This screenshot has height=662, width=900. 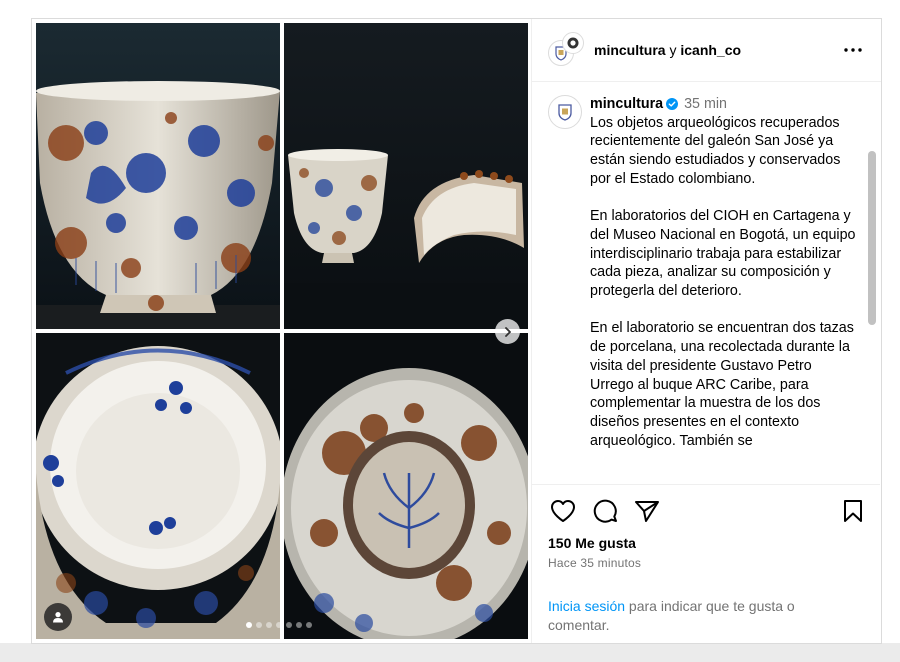 I want to click on collab-avatars, so click(x=566, y=50).